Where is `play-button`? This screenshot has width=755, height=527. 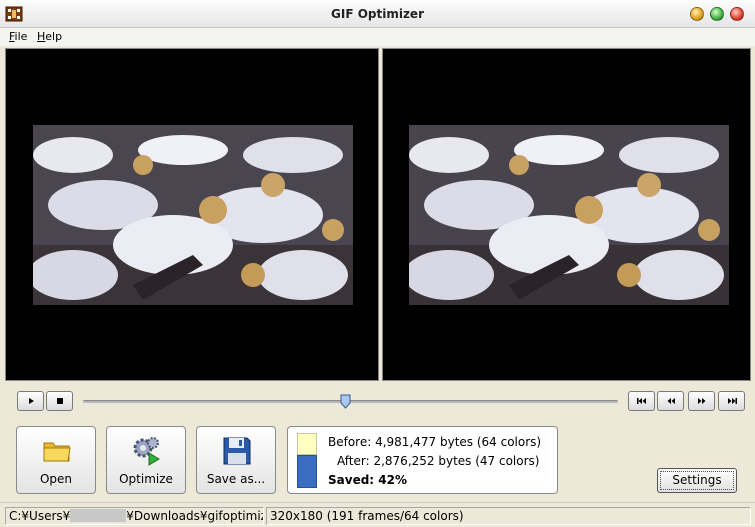
play-button is located at coordinates (30, 401).